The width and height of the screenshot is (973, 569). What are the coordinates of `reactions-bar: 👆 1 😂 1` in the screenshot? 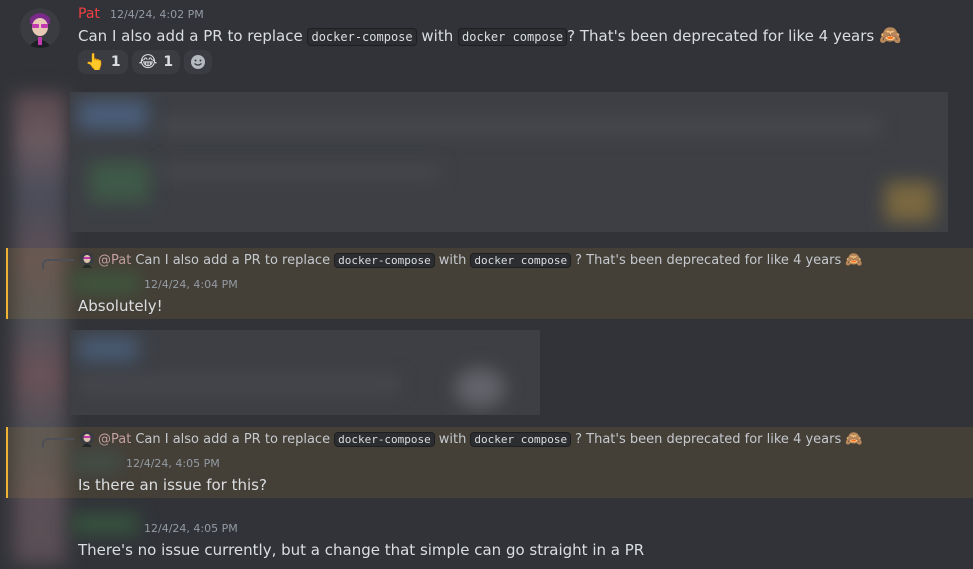 It's located at (145, 62).